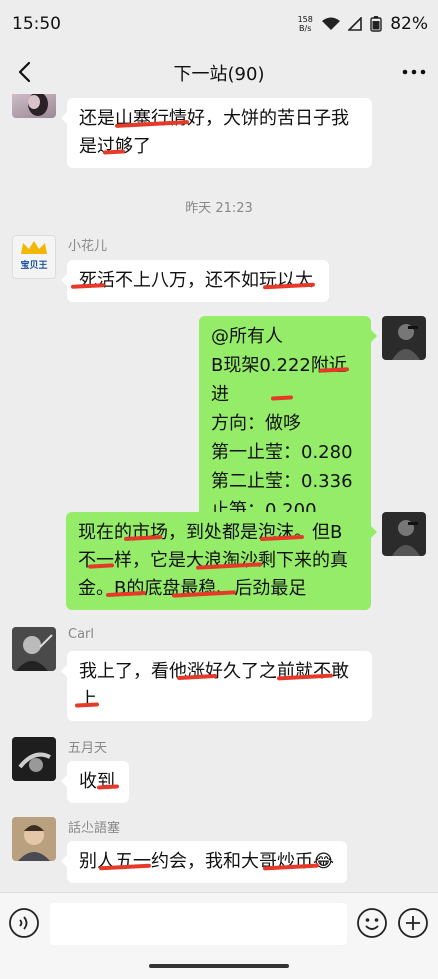 The height and width of the screenshot is (979, 438). What do you see at coordinates (414, 72) in the screenshot?
I see `more-options-icon` at bounding box center [414, 72].